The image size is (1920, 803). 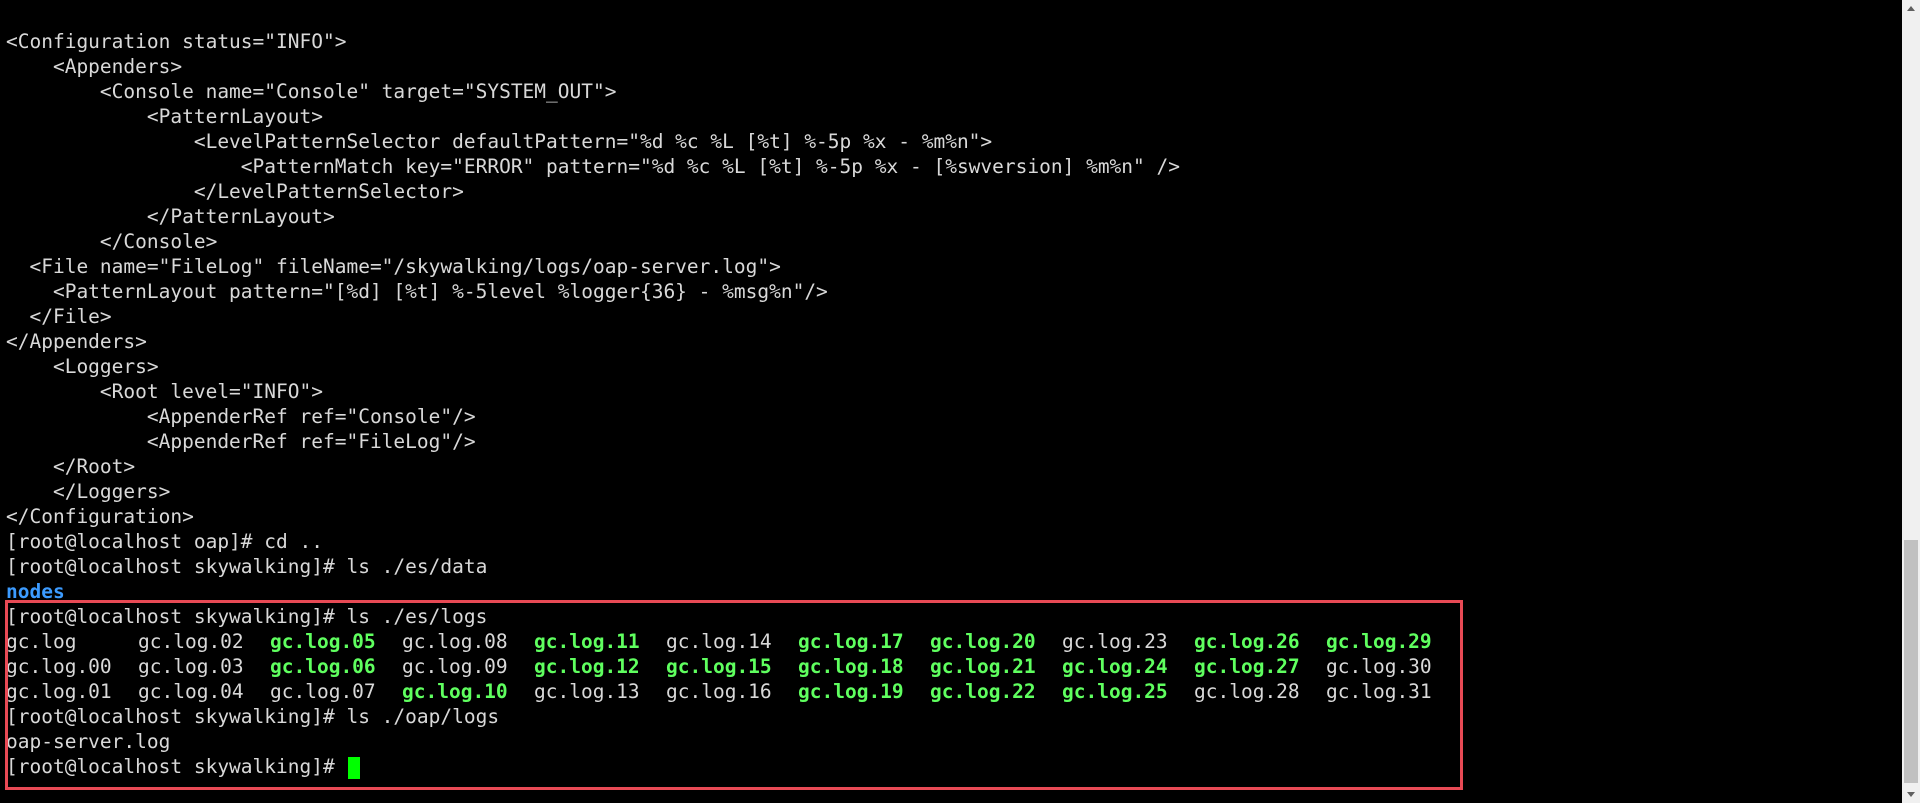 I want to click on terminal-line: <Appenders>, so click(x=94, y=66).